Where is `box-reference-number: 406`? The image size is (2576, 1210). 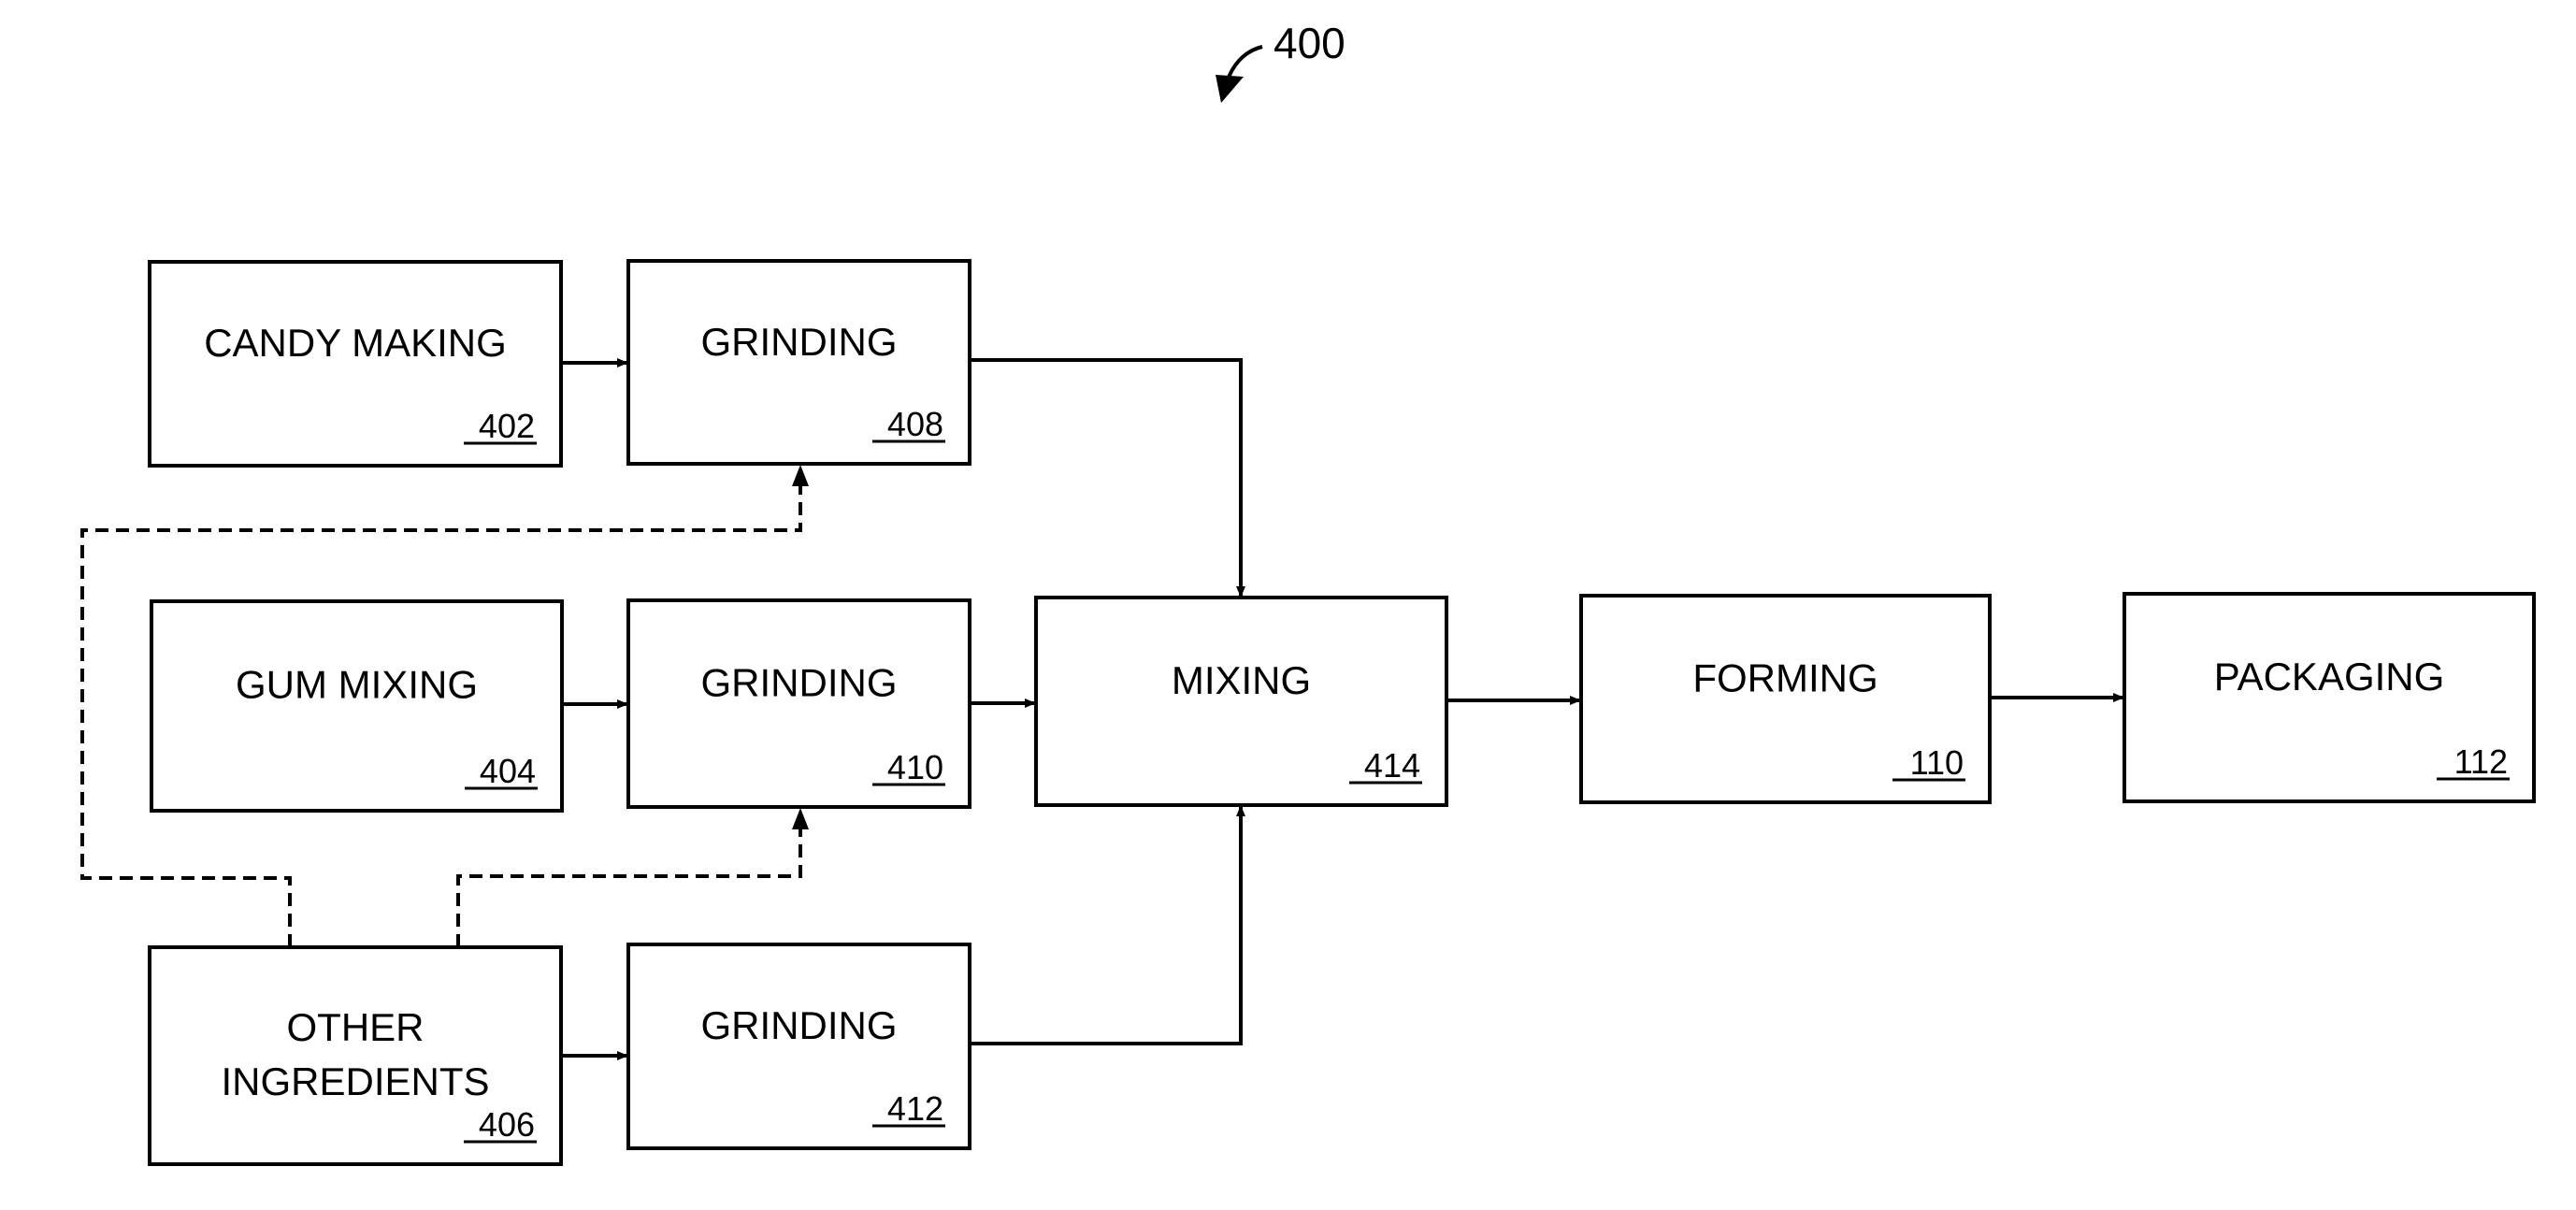 box-reference-number: 406 is located at coordinates (507, 1124).